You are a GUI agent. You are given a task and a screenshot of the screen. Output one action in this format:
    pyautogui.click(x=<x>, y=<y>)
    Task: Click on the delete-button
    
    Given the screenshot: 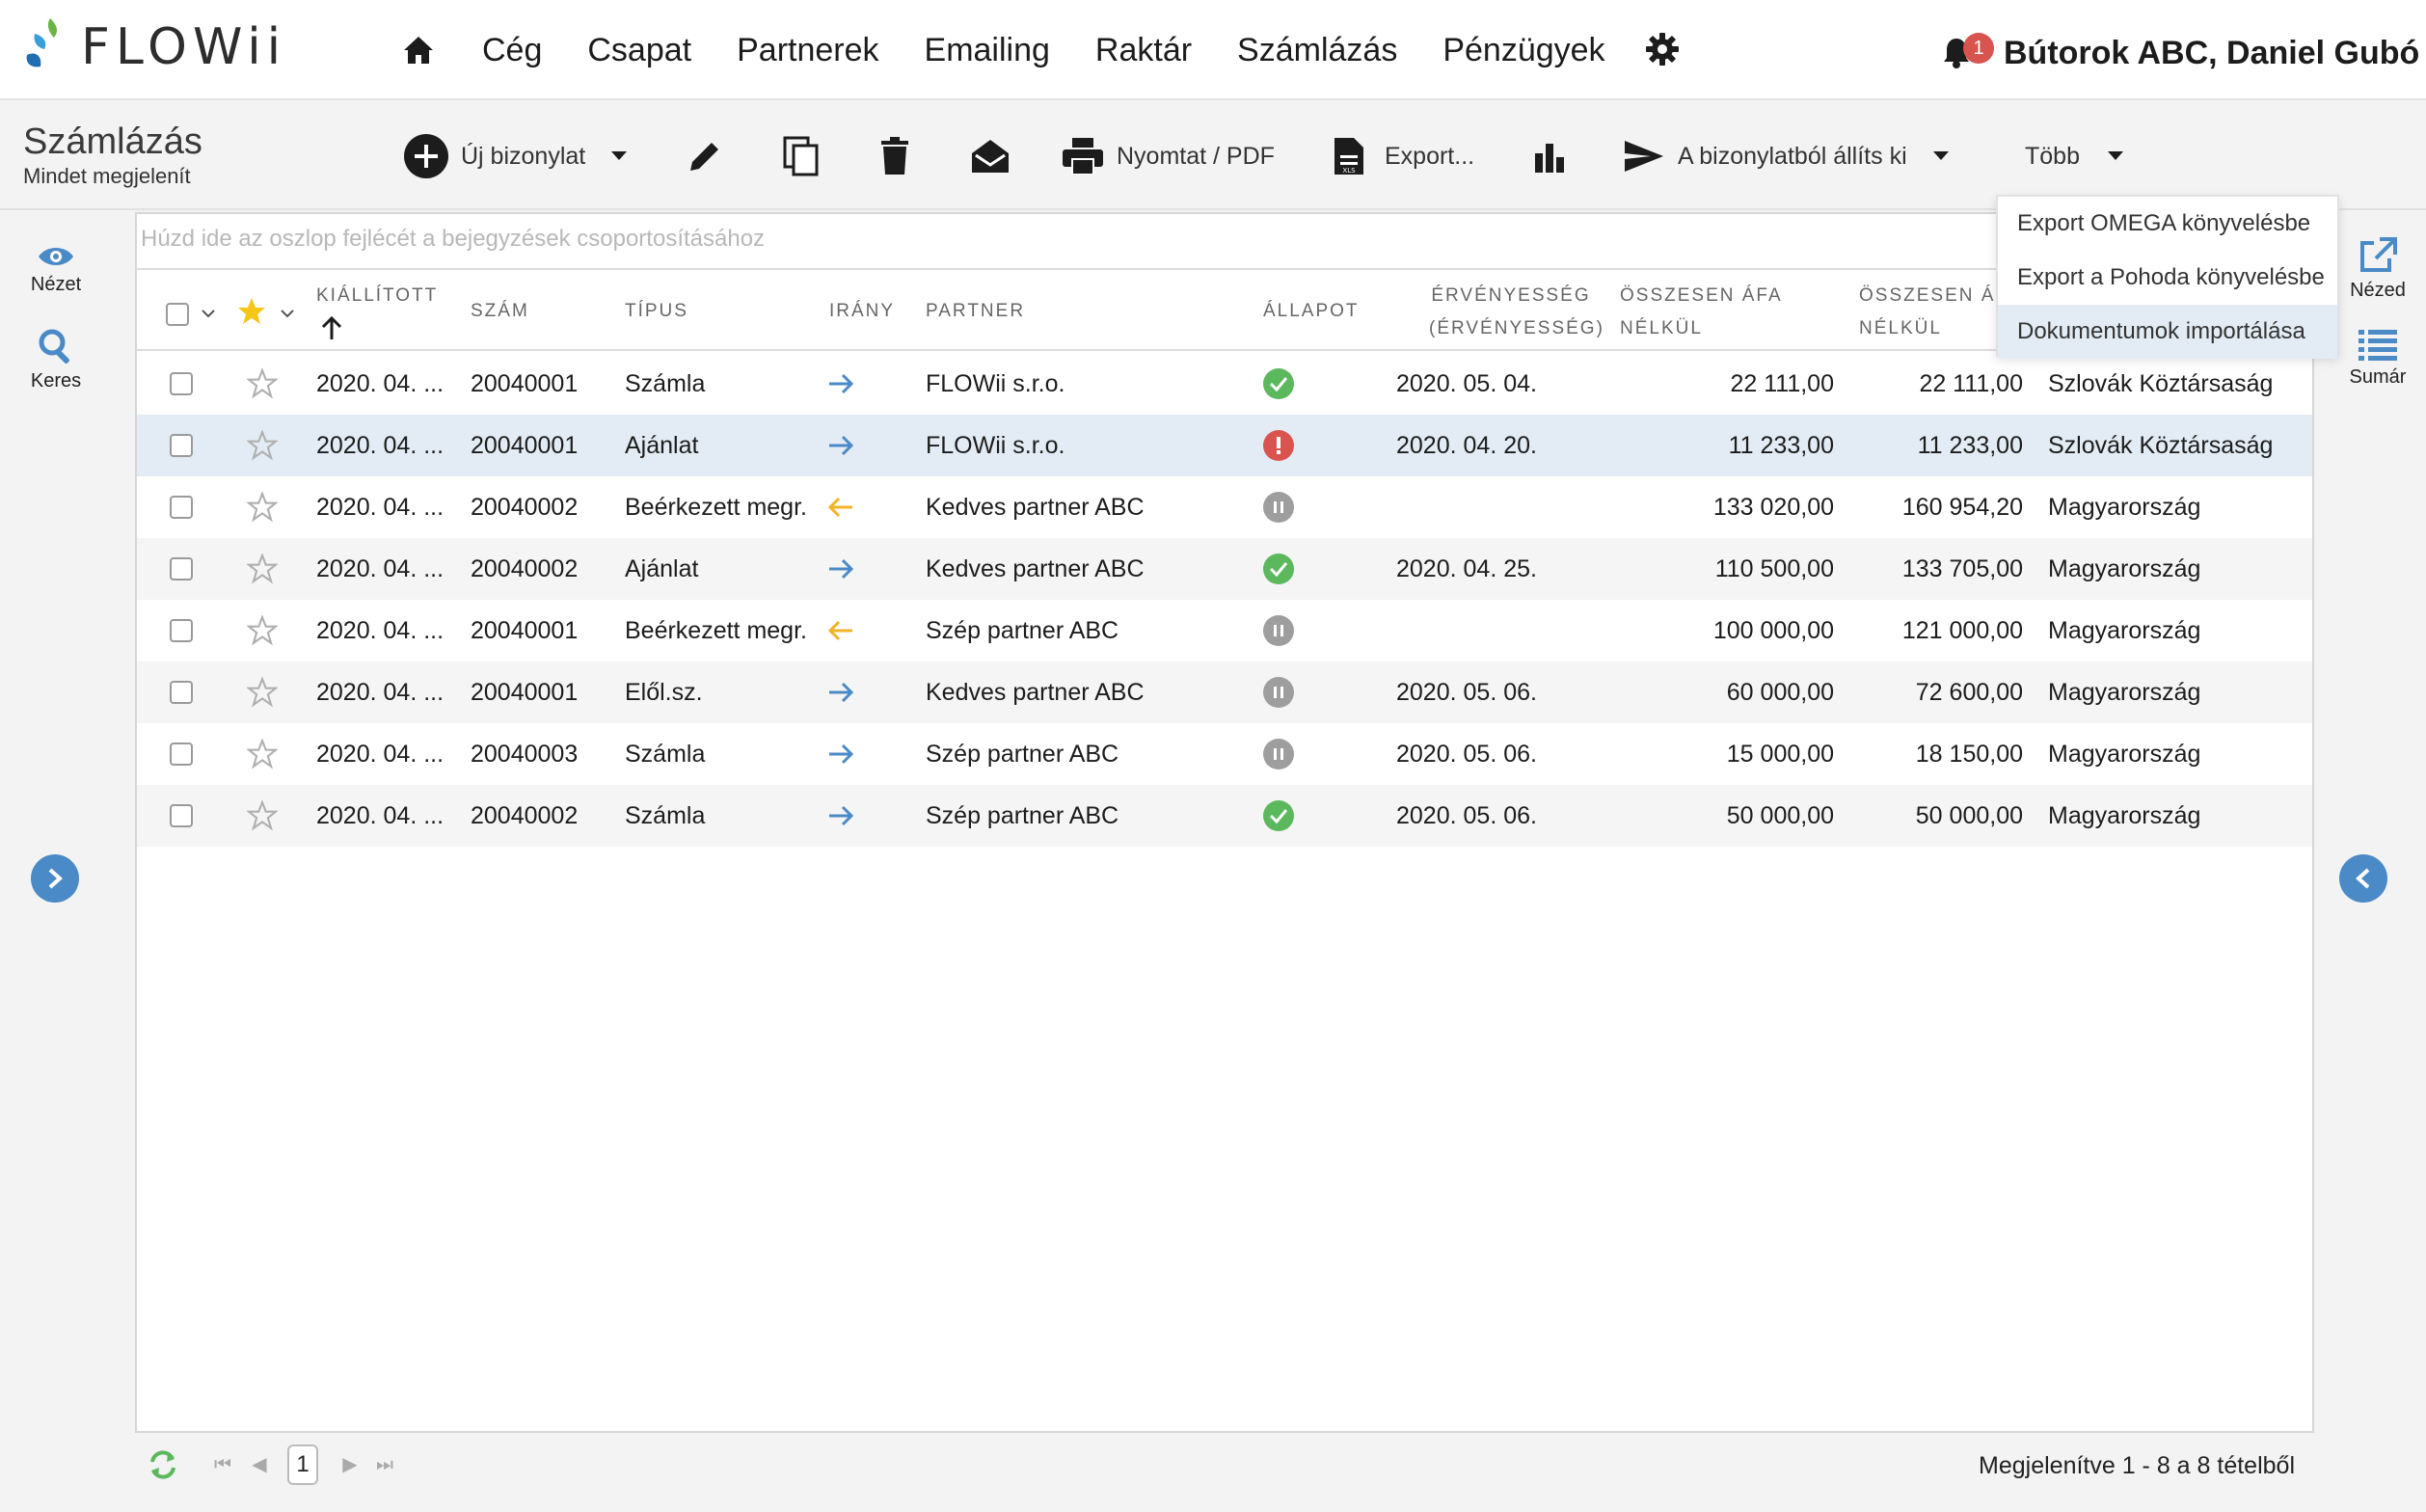 What is the action you would take?
    pyautogui.click(x=895, y=156)
    